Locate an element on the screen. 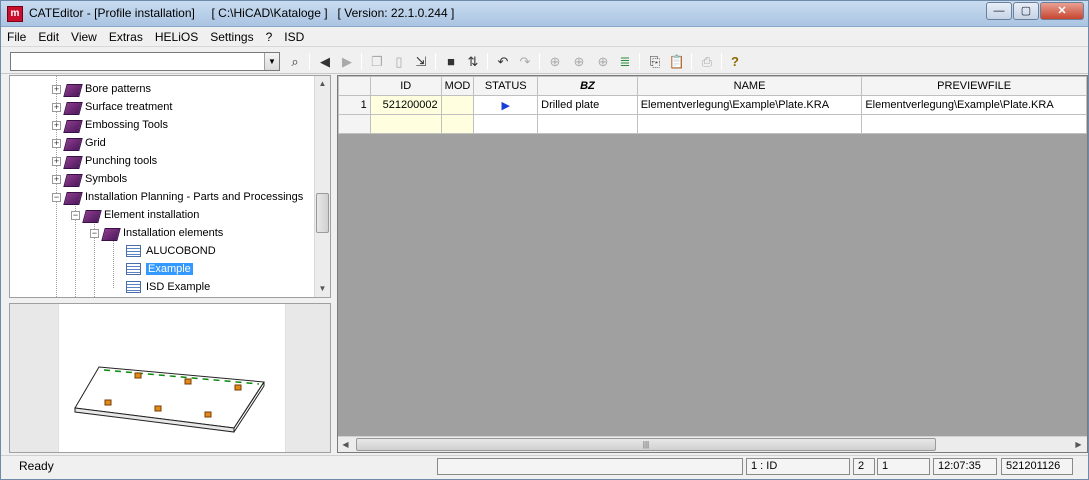 The width and height of the screenshot is (1089, 480). scroll-down-icon: ▼ is located at coordinates (322, 289).